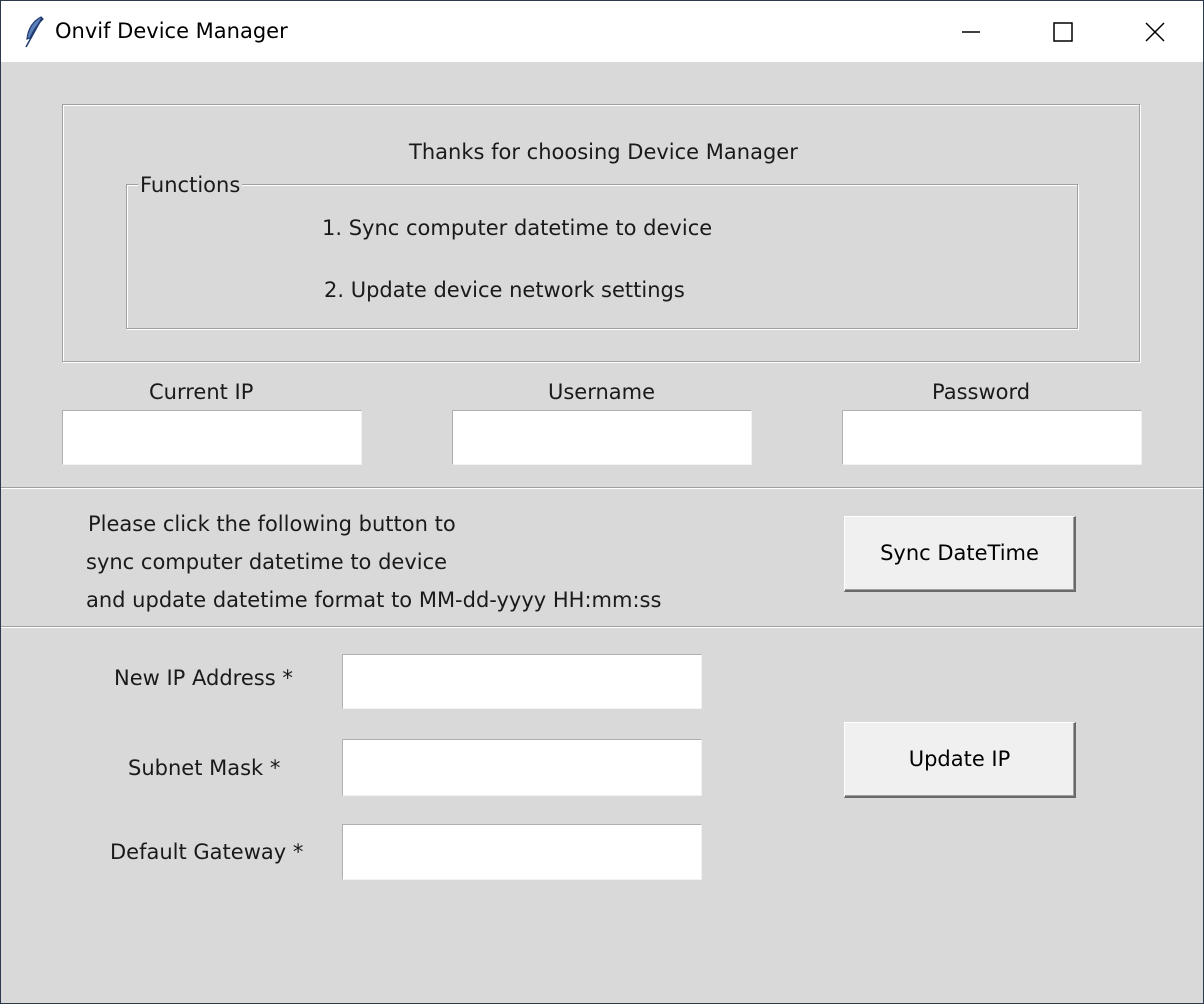 The image size is (1204, 1004). What do you see at coordinates (517, 228) in the screenshot?
I see `function-item-sync: 1. Sync computer datetime to device` at bounding box center [517, 228].